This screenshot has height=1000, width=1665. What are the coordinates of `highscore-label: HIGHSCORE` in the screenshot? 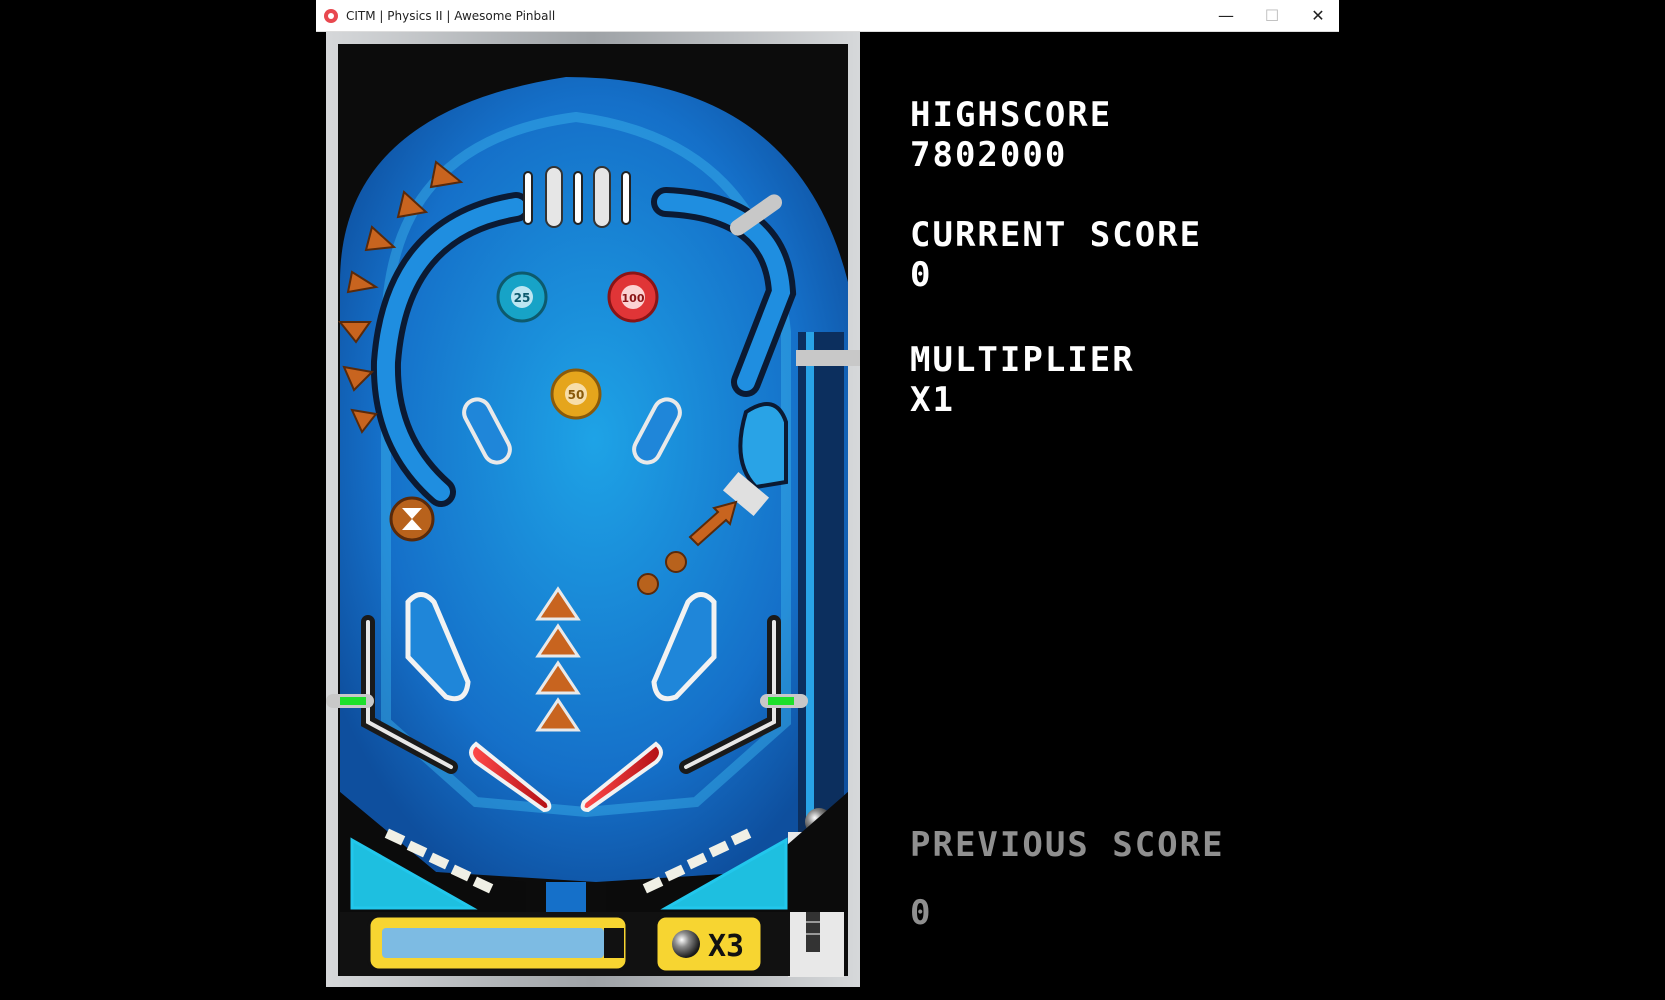 It's located at (1011, 115).